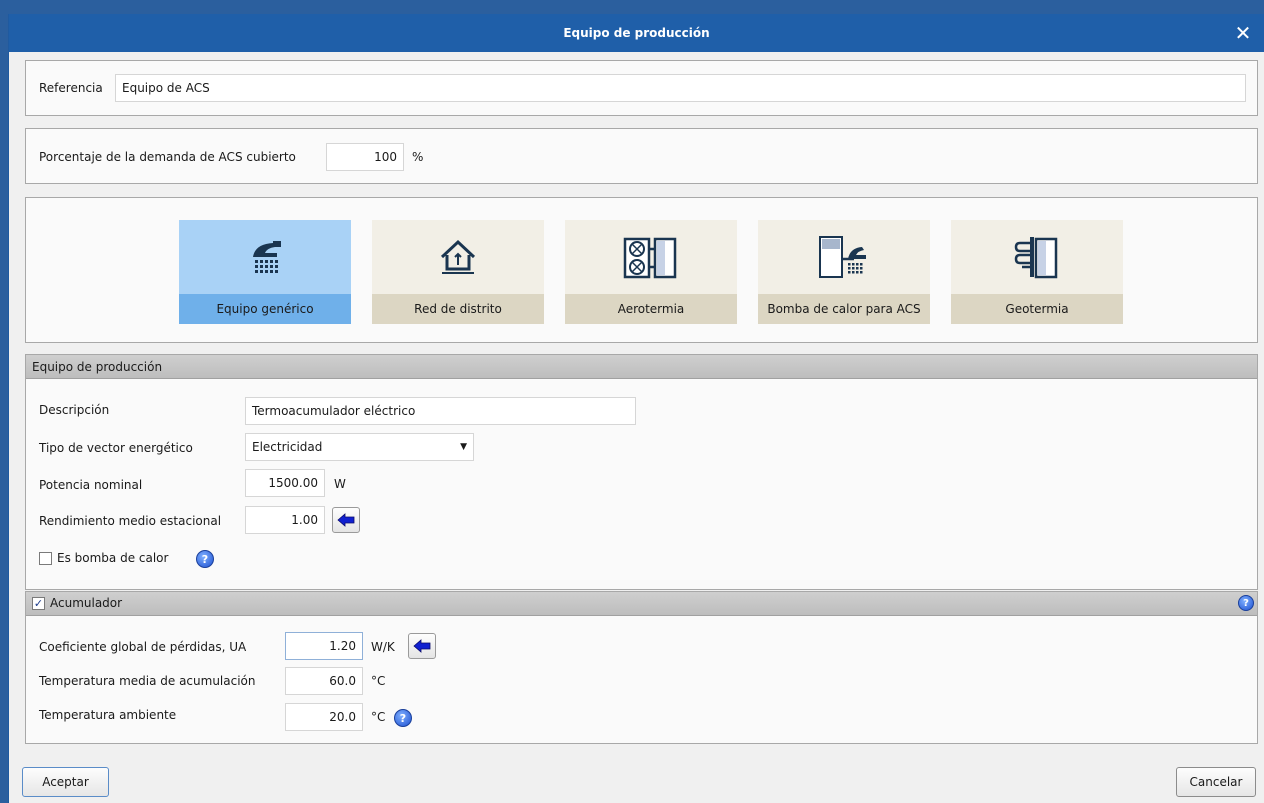 The width and height of the screenshot is (1264, 803). What do you see at coordinates (116, 448) in the screenshot?
I see `vector-label: Tipo de vector energético` at bounding box center [116, 448].